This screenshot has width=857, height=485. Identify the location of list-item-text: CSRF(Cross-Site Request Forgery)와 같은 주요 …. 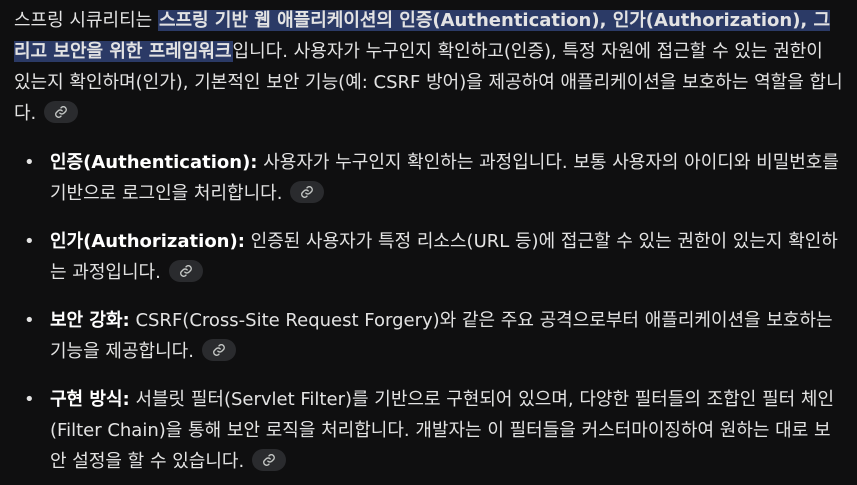
(441, 336).